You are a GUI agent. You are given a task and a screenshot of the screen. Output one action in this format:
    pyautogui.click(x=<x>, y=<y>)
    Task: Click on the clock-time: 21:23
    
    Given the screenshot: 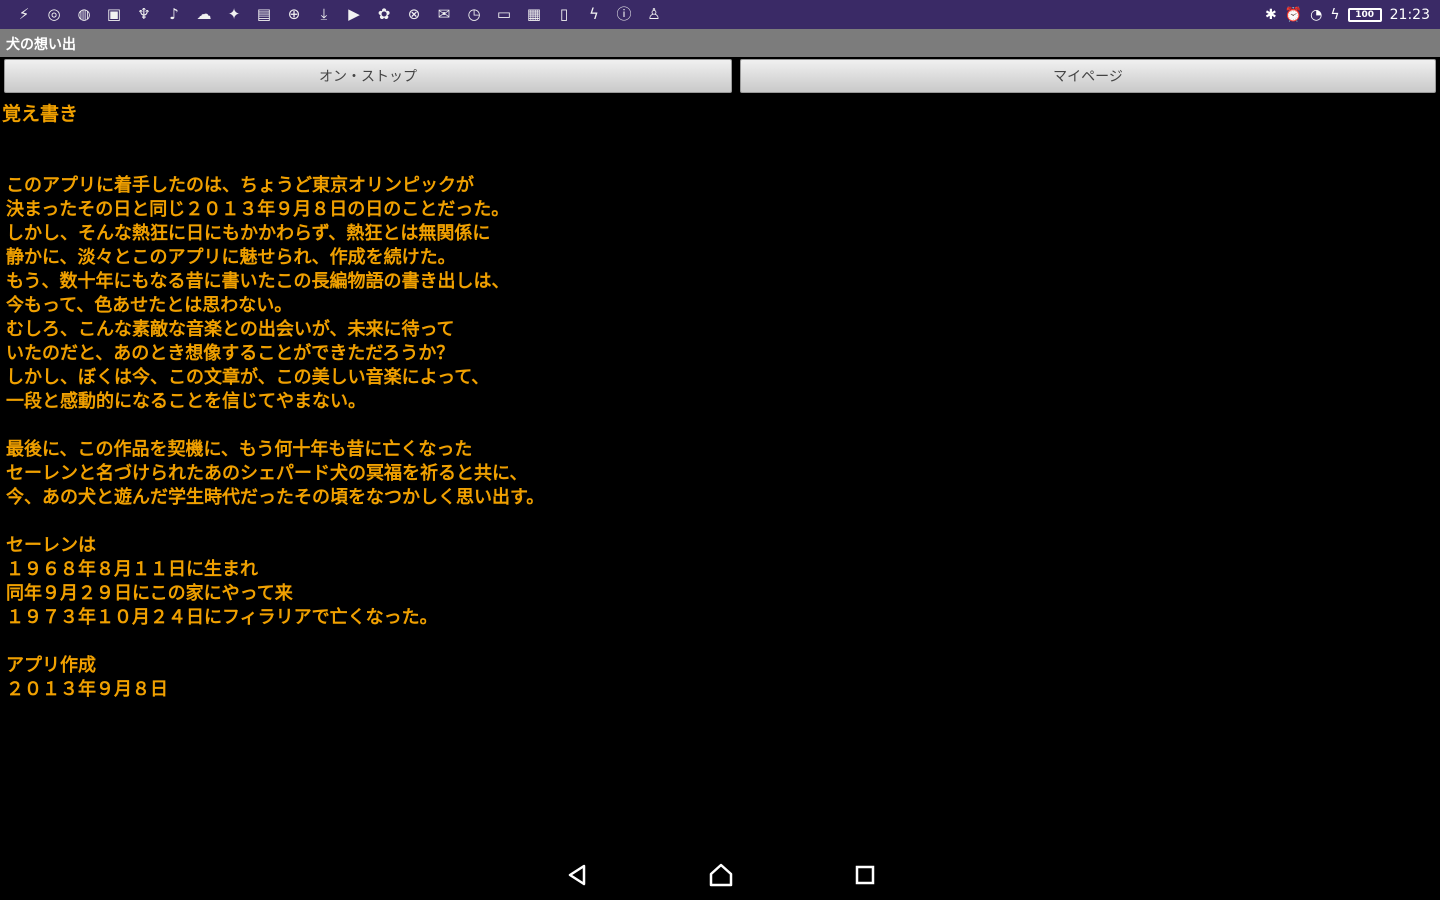 What is the action you would take?
    pyautogui.click(x=1409, y=14)
    